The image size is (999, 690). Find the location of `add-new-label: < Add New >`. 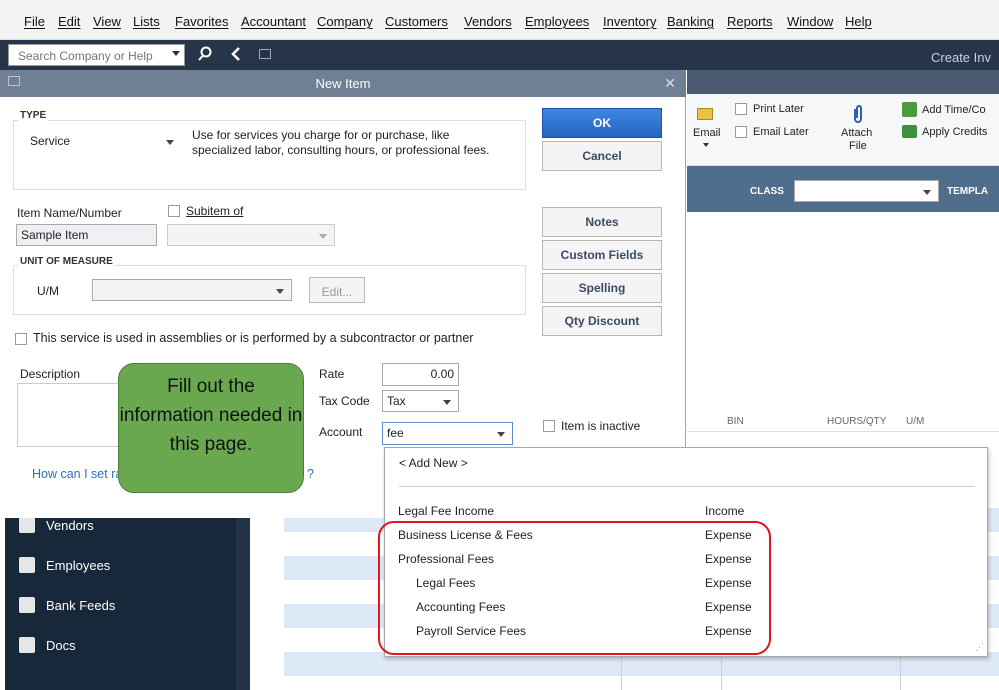

add-new-label: < Add New > is located at coordinates (433, 463).